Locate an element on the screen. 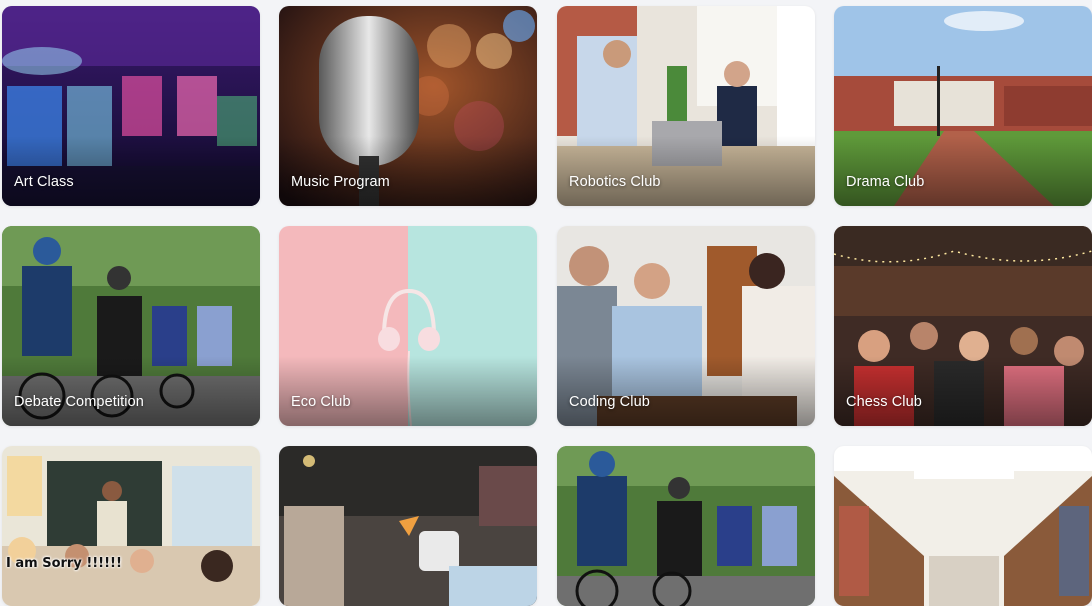  library-image is located at coordinates (963, 526).